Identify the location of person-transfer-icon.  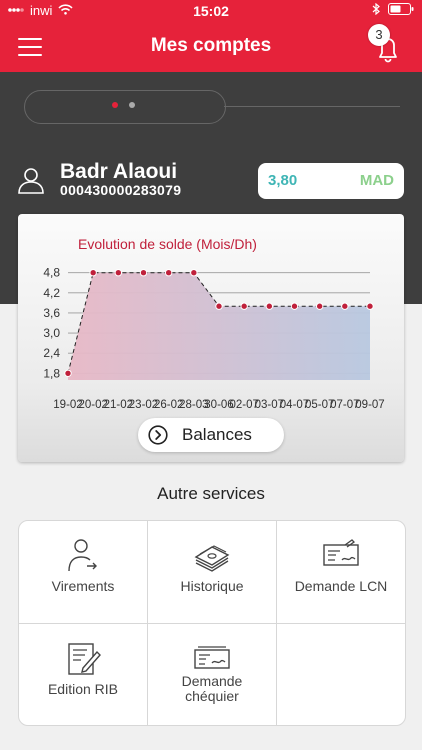
(83, 555).